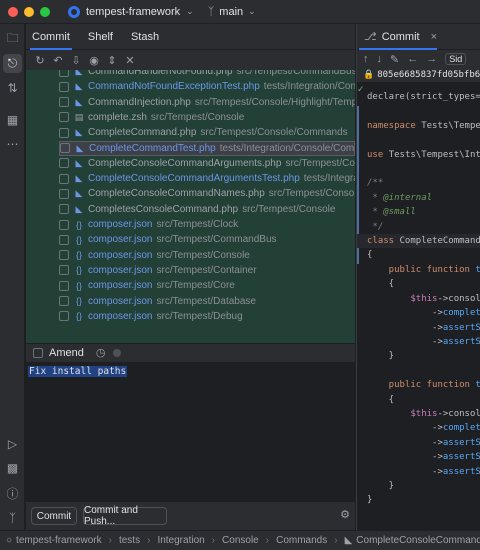 The width and height of the screenshot is (480, 550). What do you see at coordinates (66, 352) in the screenshot?
I see `amend-label: Amend` at bounding box center [66, 352].